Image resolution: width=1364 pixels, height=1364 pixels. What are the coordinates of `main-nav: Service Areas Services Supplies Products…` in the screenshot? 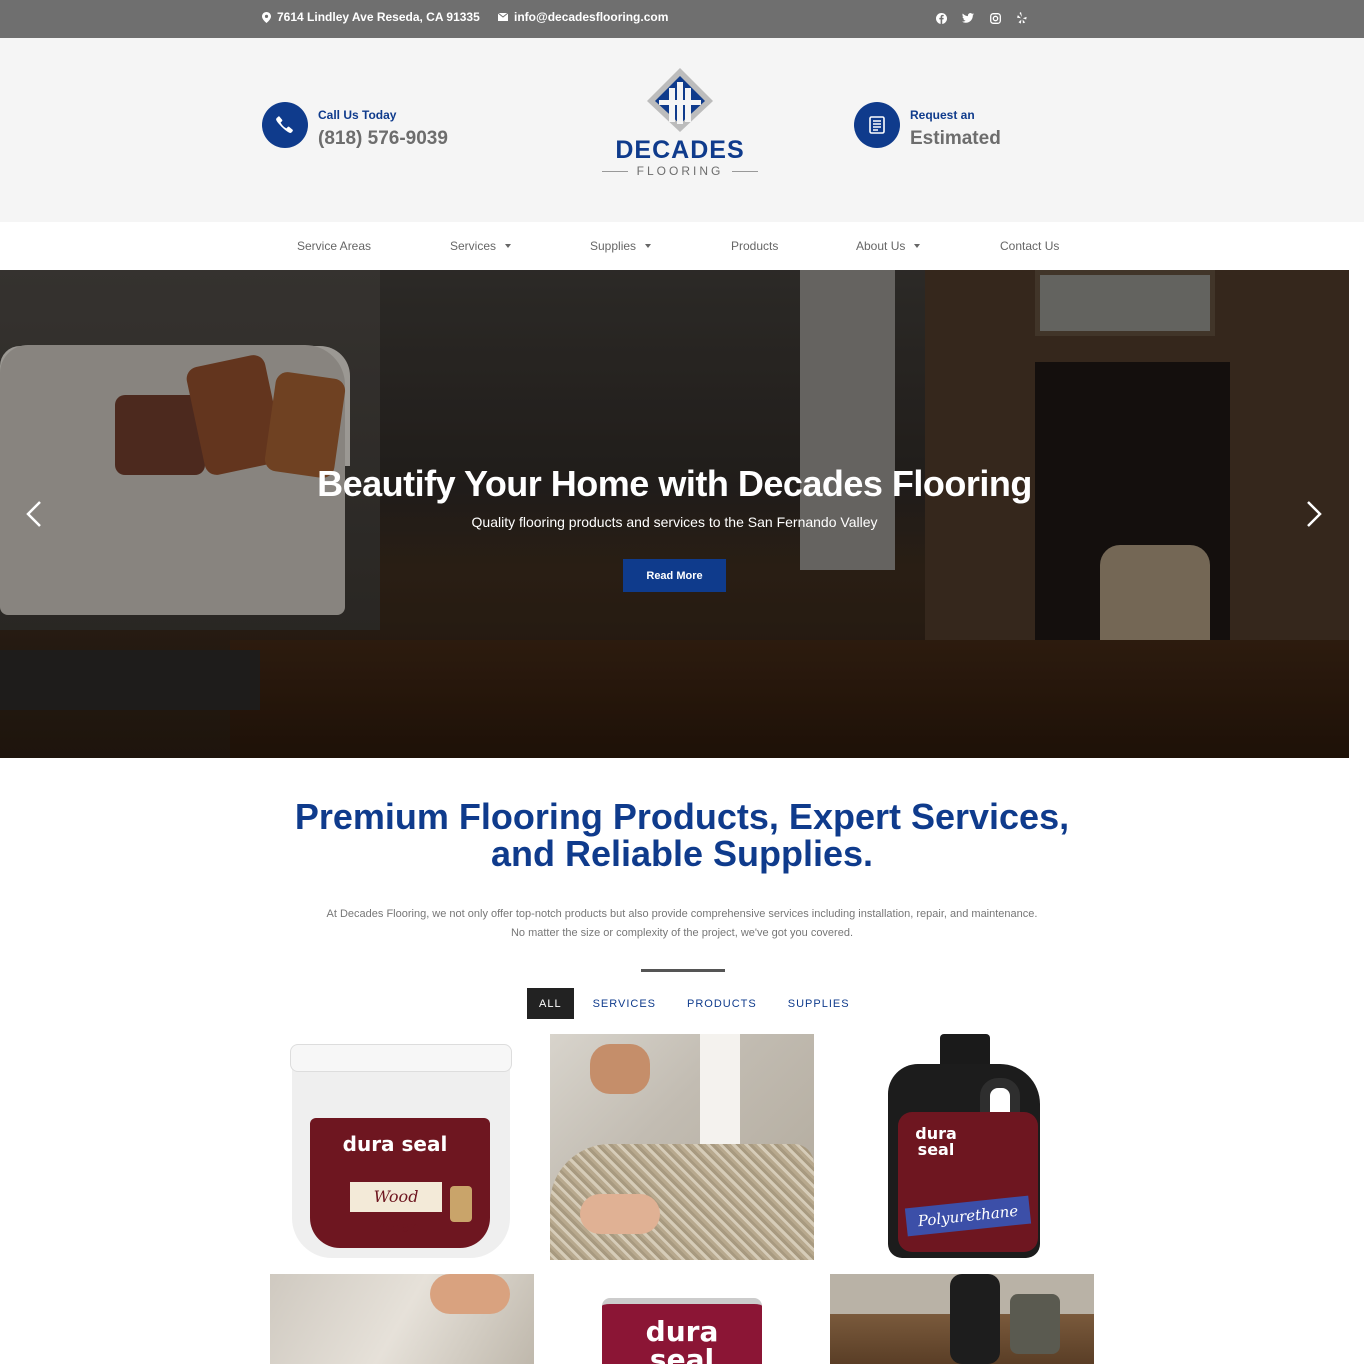 It's located at (682, 246).